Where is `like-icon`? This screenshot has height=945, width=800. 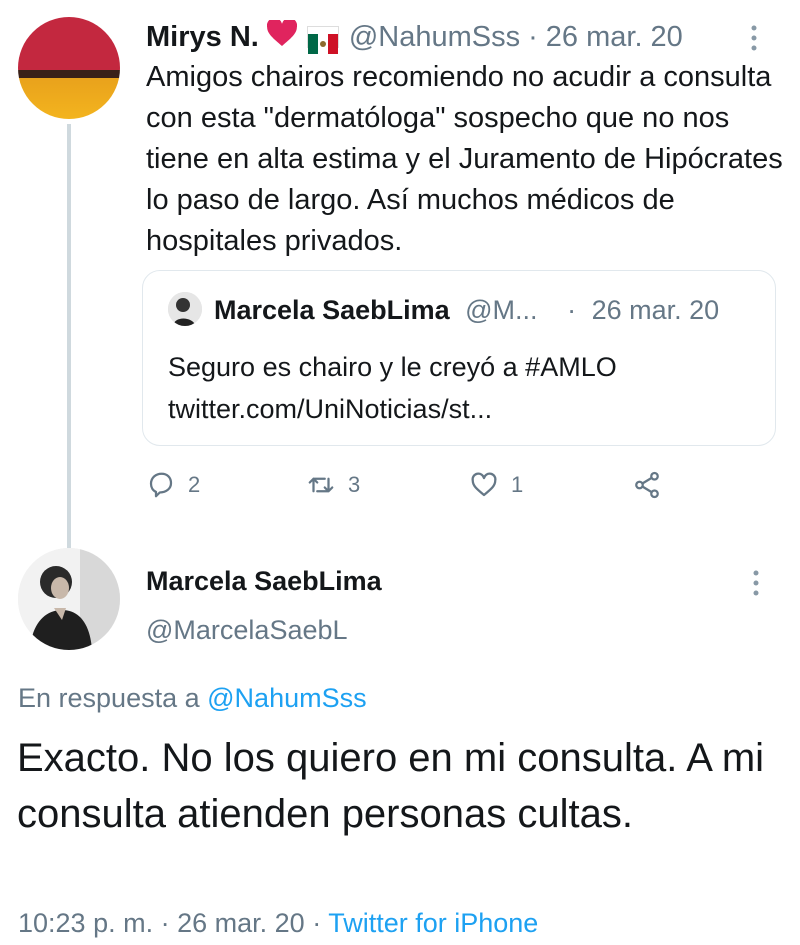 like-icon is located at coordinates (484, 484).